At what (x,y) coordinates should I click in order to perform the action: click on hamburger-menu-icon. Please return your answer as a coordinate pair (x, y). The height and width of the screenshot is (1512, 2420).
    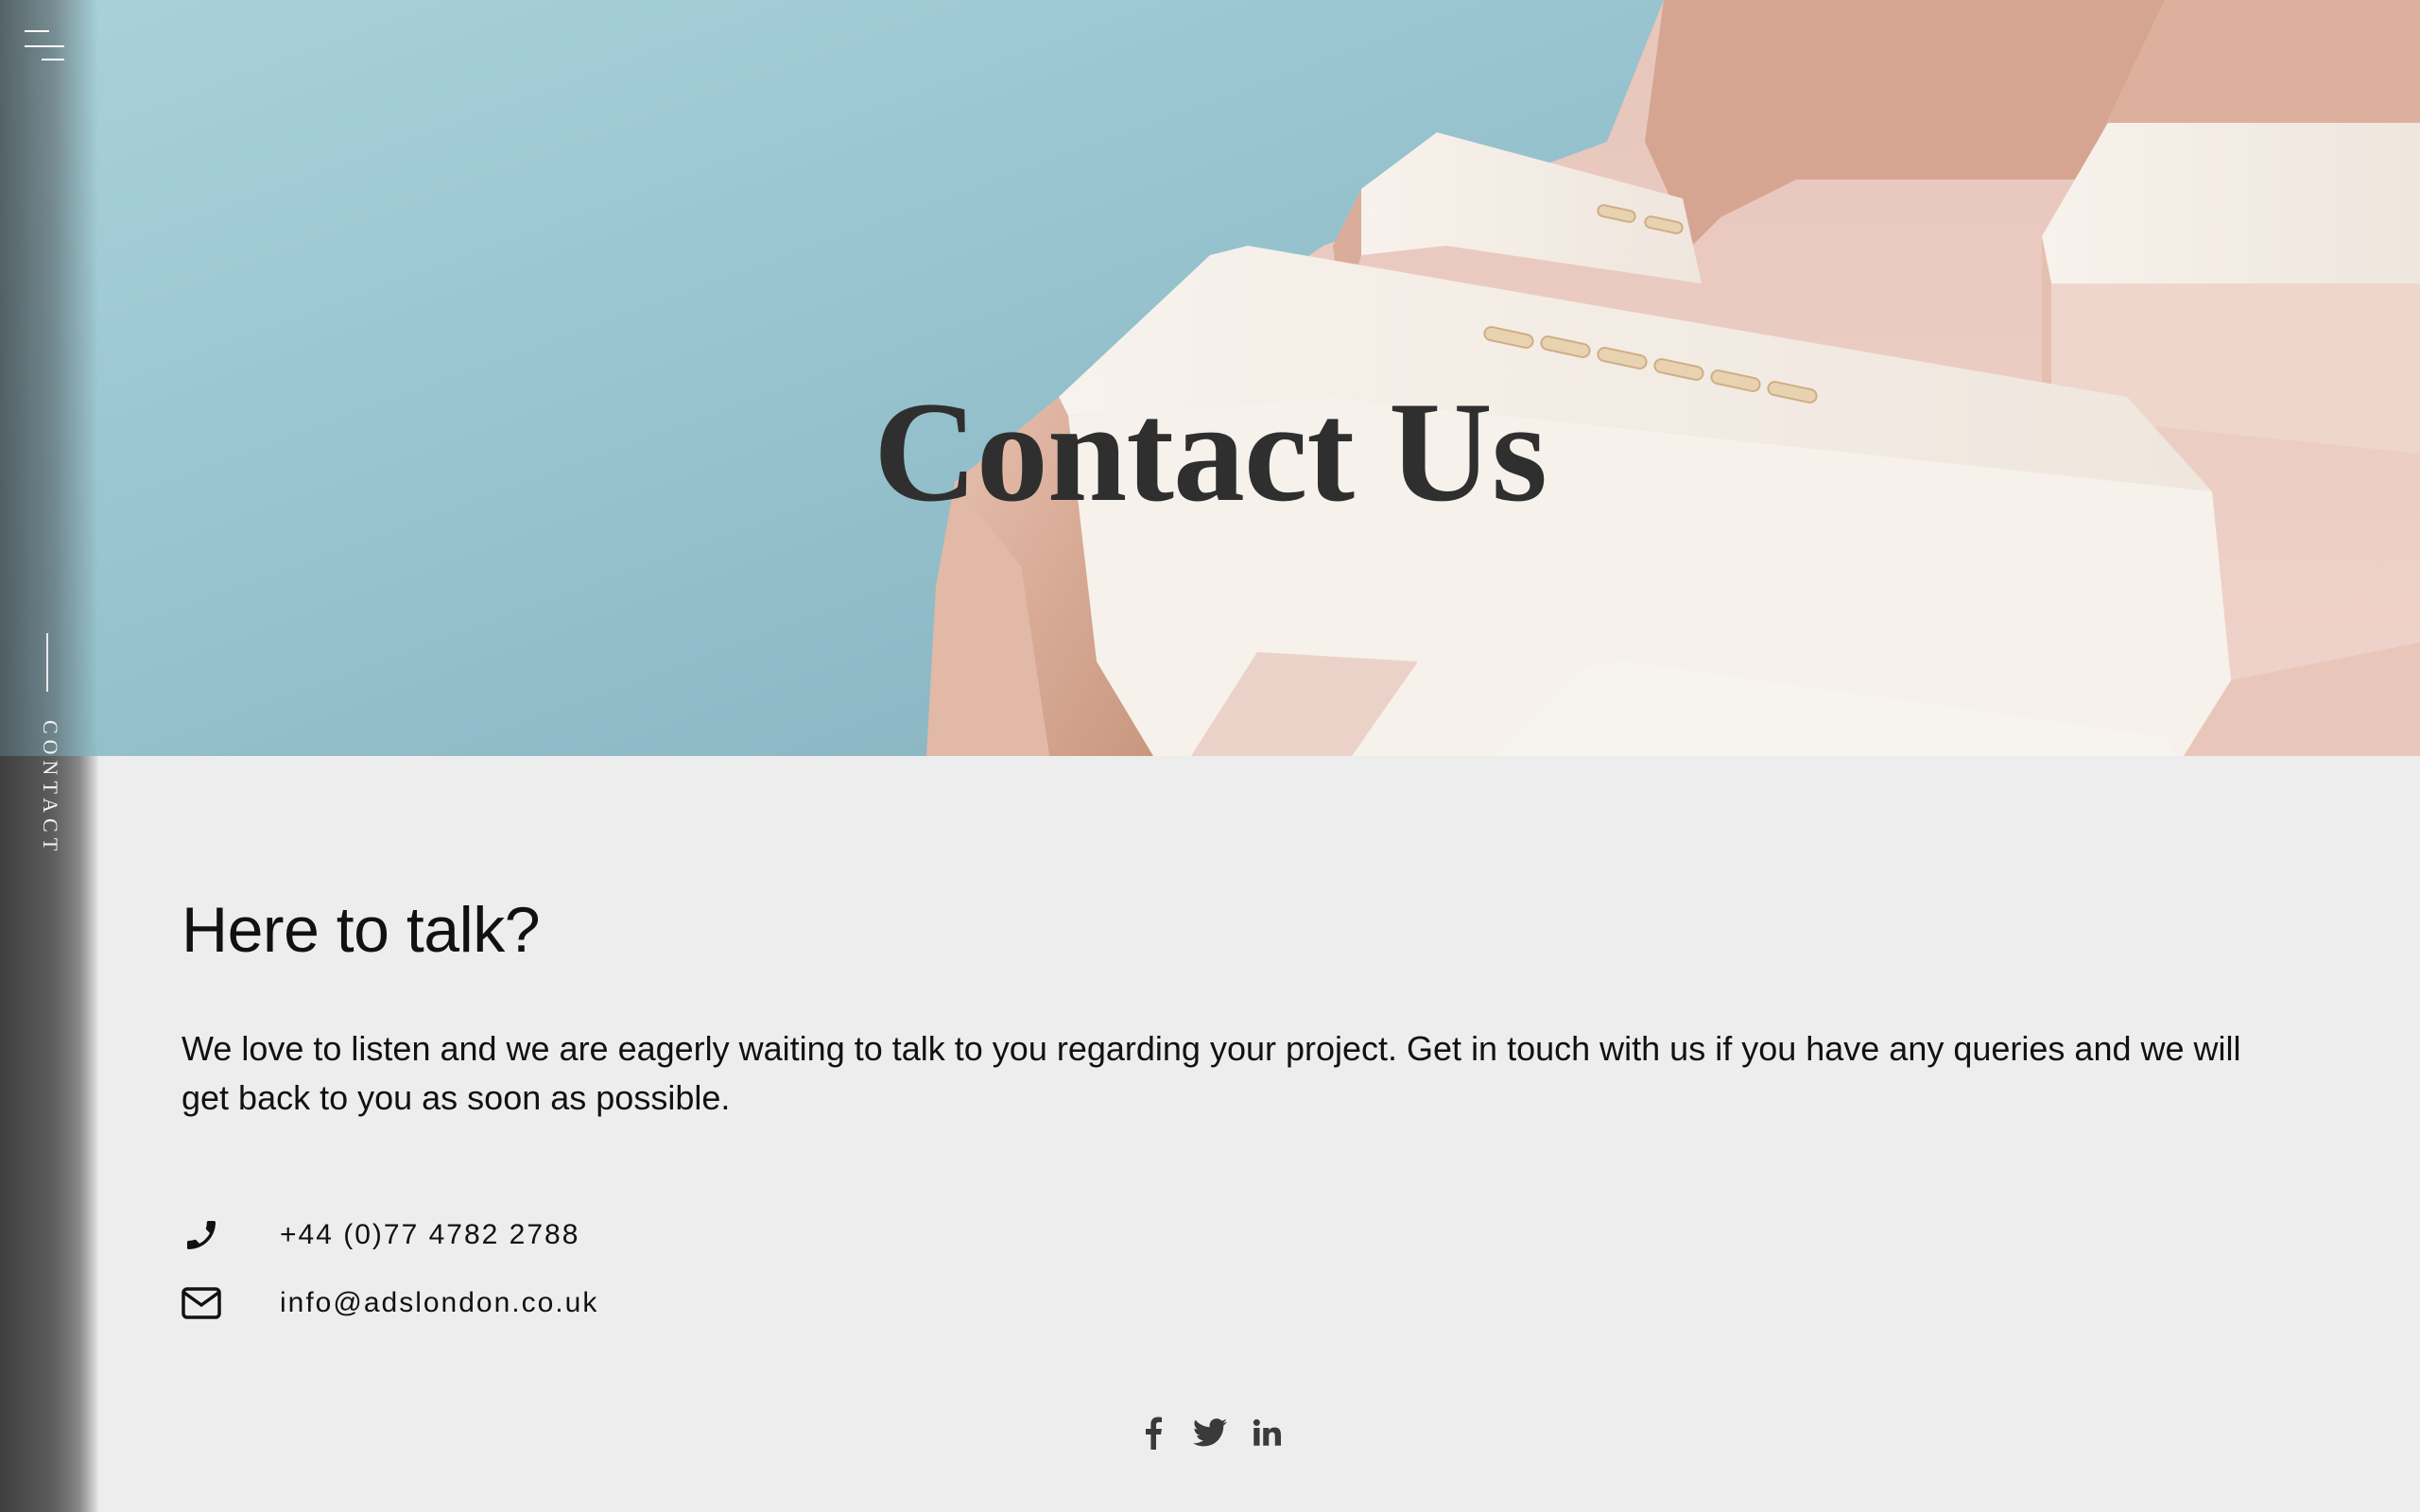
    Looking at the image, I should click on (44, 45).